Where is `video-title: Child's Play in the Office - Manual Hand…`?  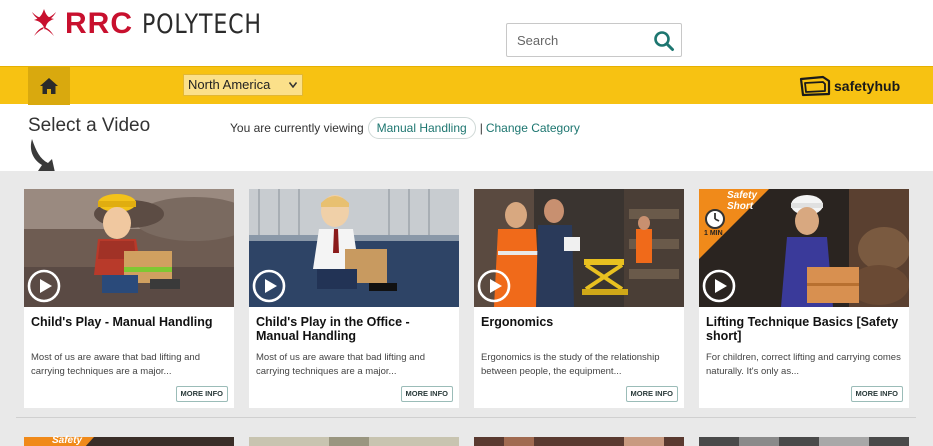
video-title: Child's Play in the Office - Manual Hand… is located at coordinates (356, 329).